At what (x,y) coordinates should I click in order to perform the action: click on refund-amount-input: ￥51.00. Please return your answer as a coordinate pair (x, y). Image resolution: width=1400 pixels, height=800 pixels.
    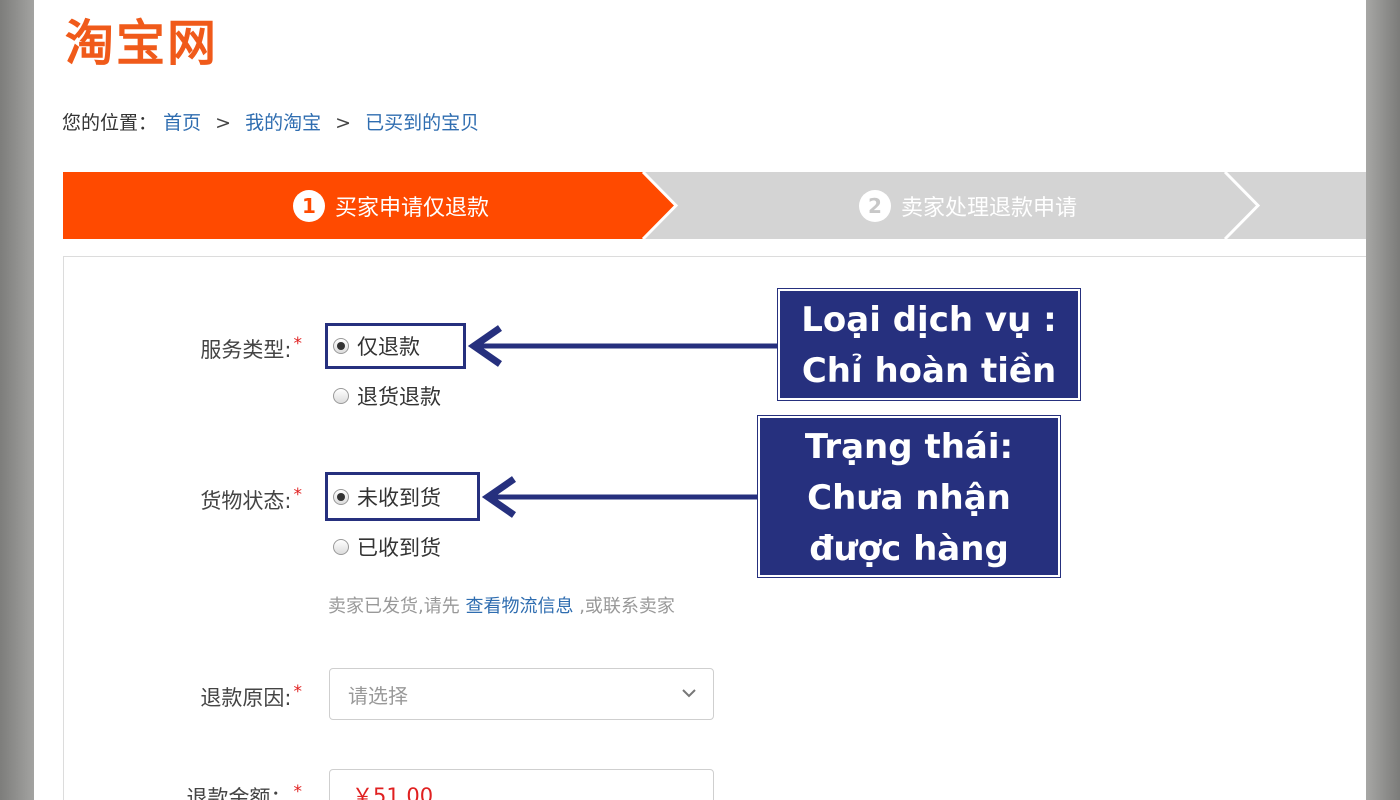
    Looking at the image, I should click on (521, 784).